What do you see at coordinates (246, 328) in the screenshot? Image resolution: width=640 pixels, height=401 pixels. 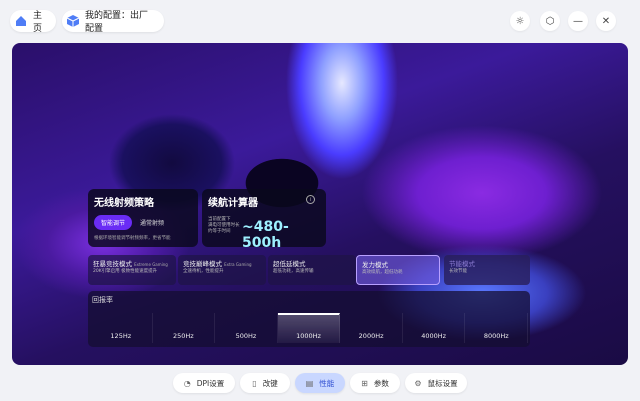 I see `polling-rate-option: 500Hz` at bounding box center [246, 328].